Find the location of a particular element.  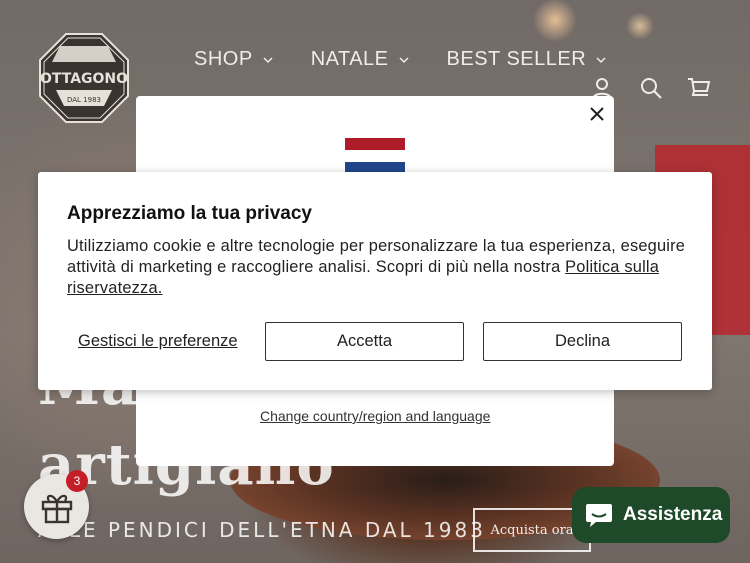

accept-button: Accetta is located at coordinates (364, 341).